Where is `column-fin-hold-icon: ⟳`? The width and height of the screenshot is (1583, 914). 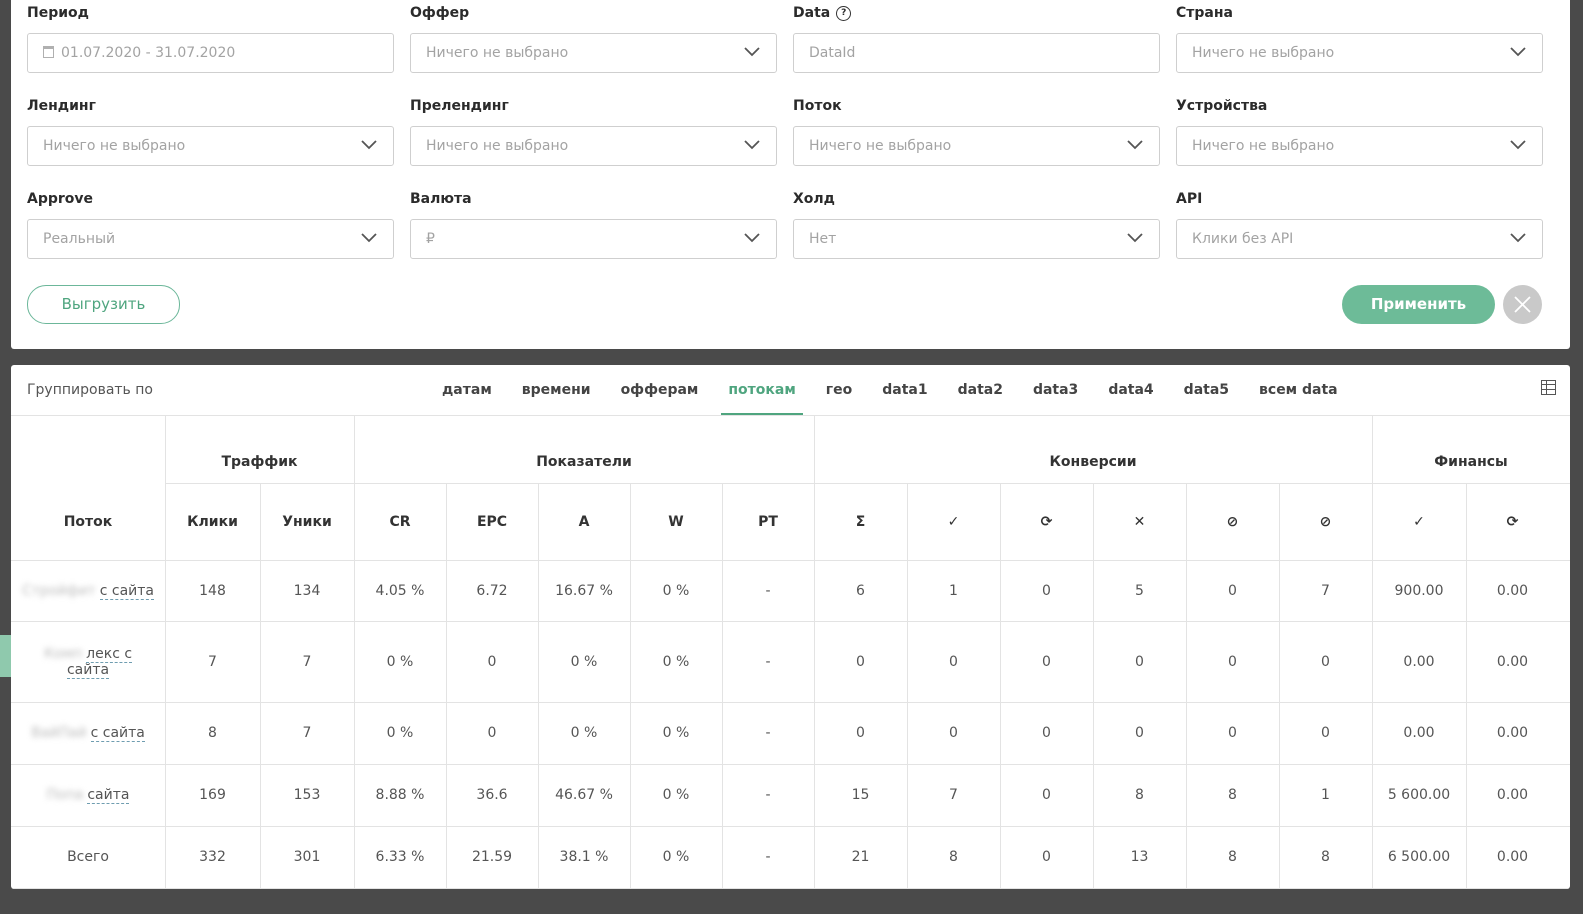 column-fin-hold-icon: ⟳ is located at coordinates (1512, 521).